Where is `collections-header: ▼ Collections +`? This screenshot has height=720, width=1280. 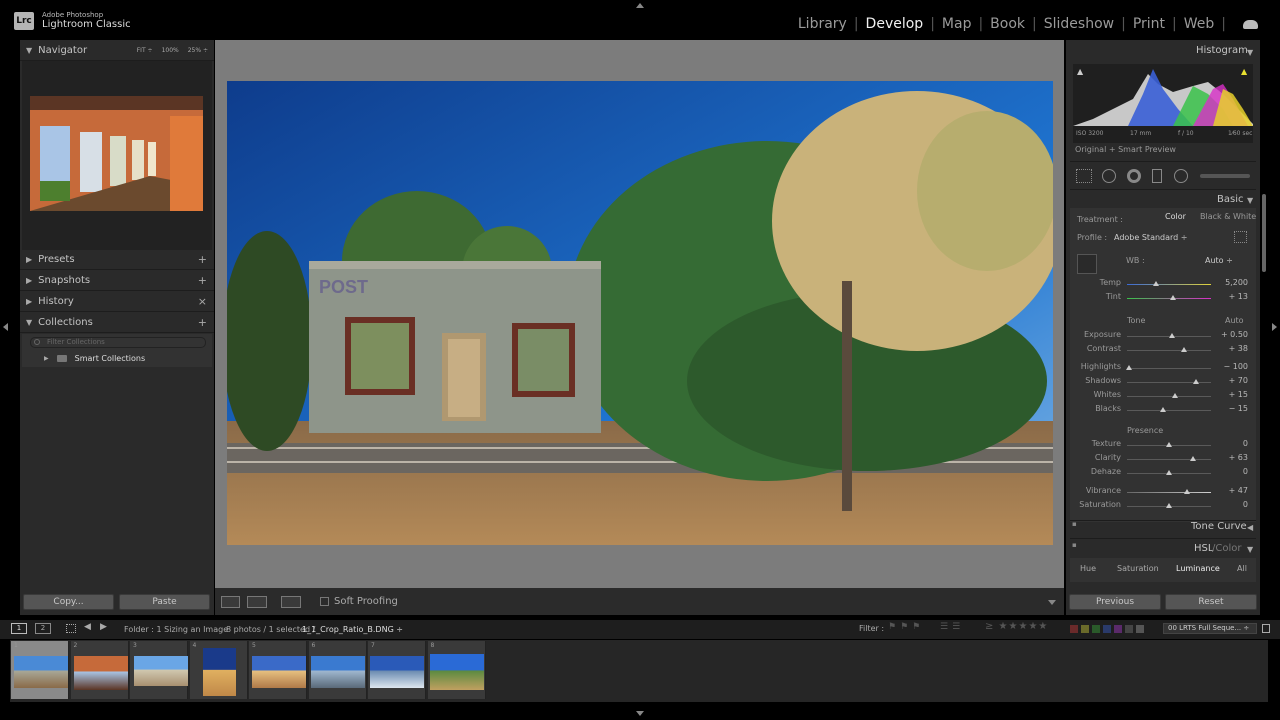
collections-header: ▼ Collections + is located at coordinates (117, 323).